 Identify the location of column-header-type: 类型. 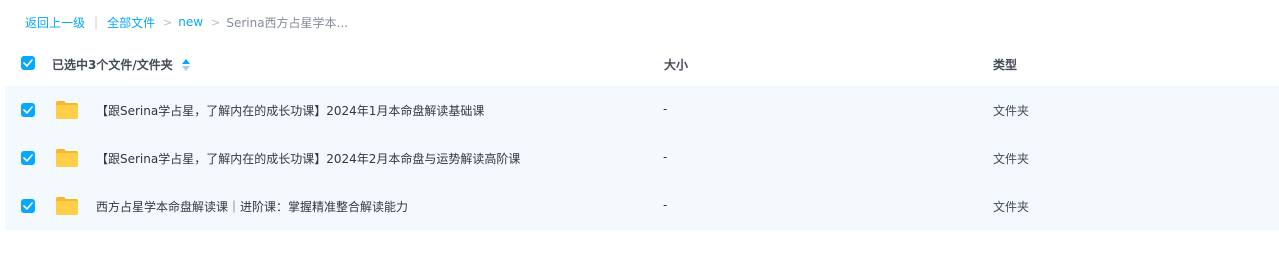
(1005, 64).